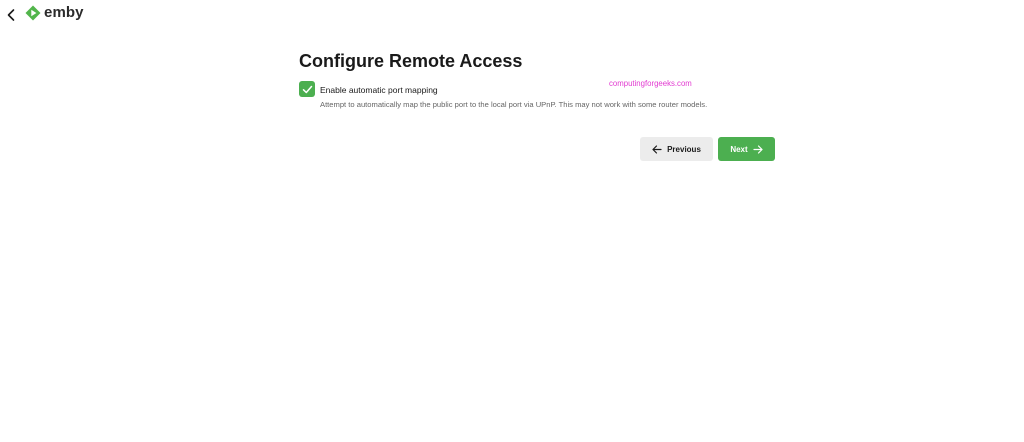  Describe the element at coordinates (657, 149) in the screenshot. I see `arrow-left-icon` at that location.